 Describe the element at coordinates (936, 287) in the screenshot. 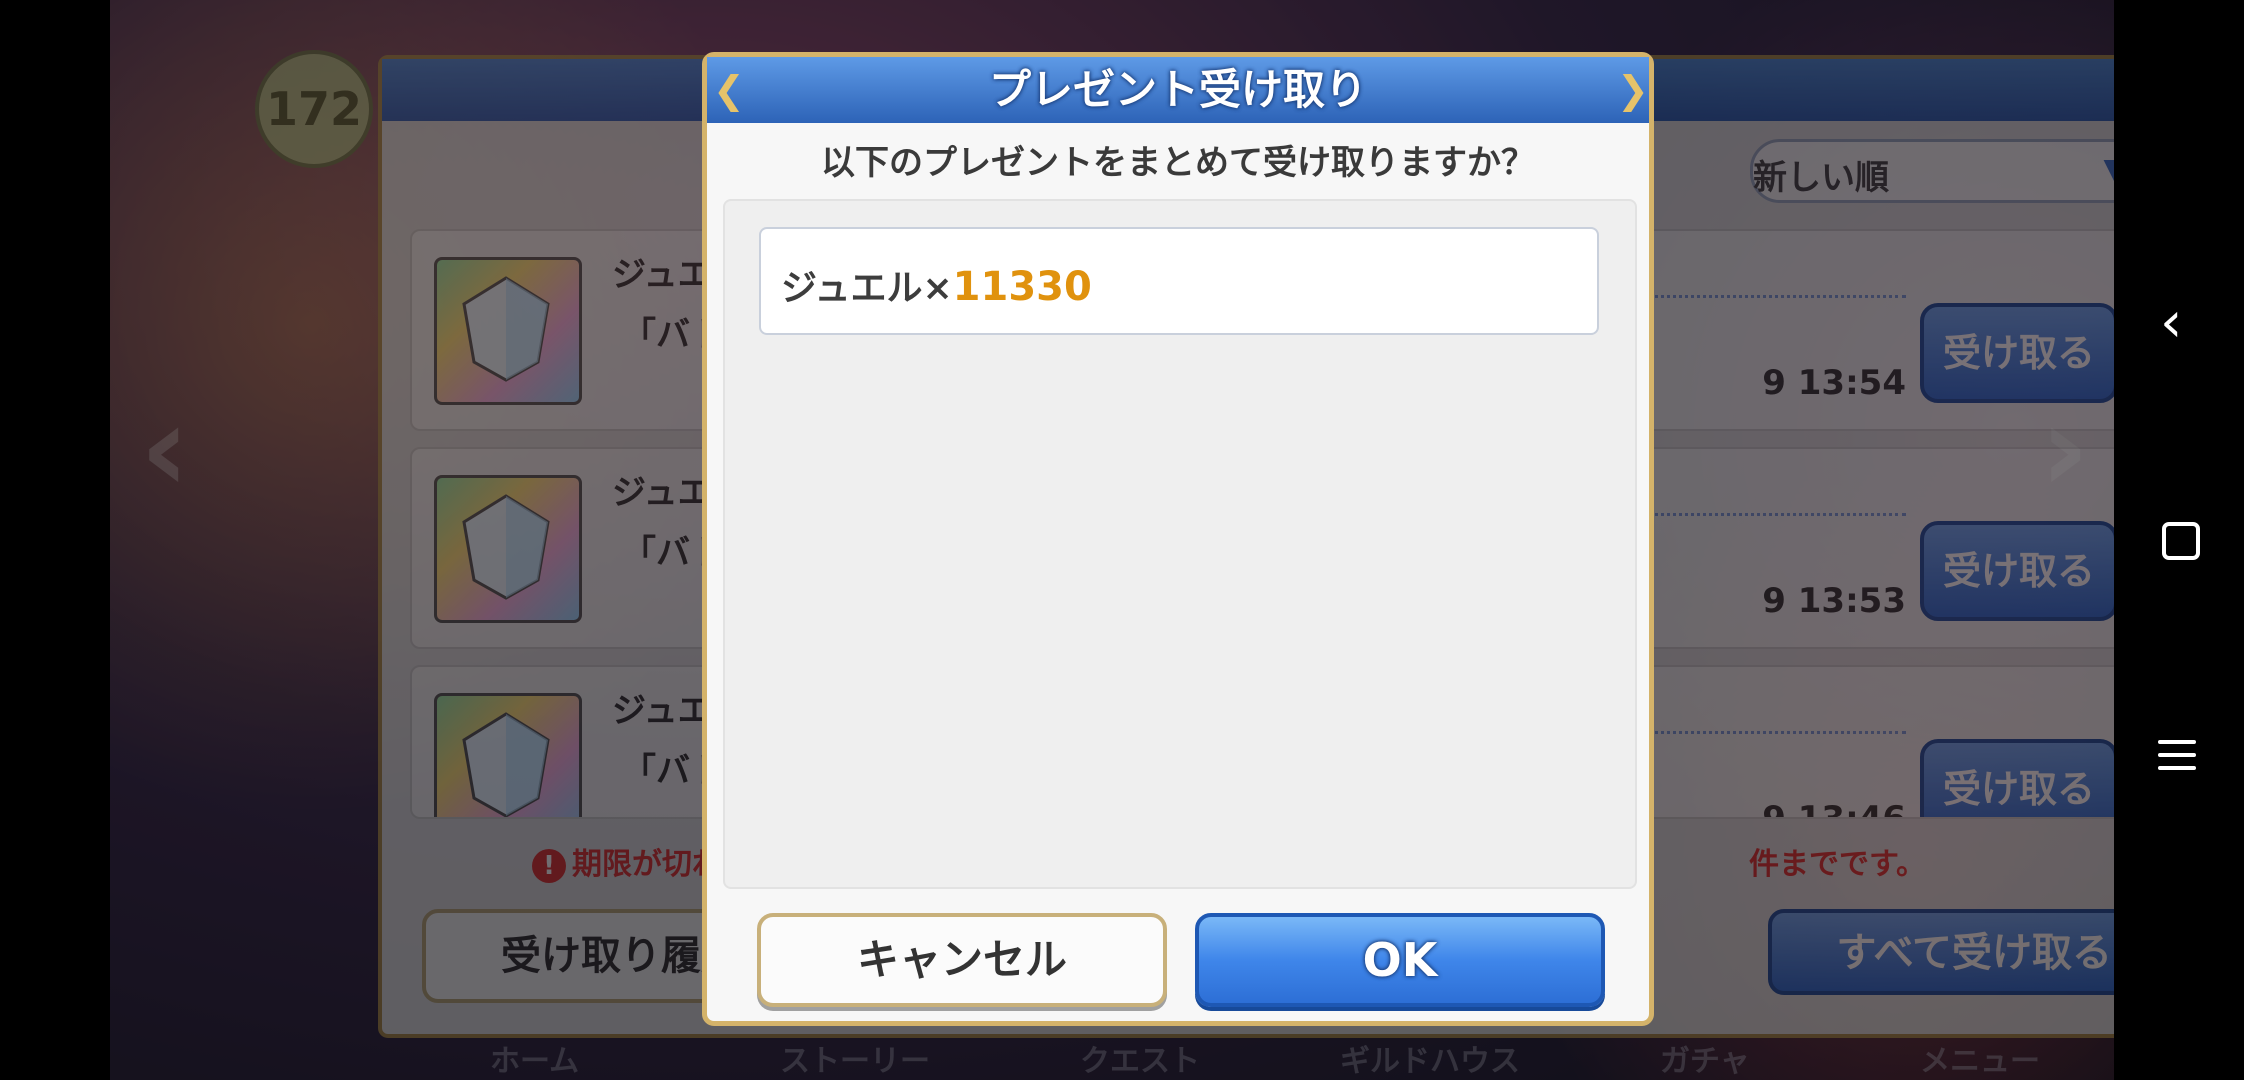

I see `present-item-name: ジュエル×11330` at that location.